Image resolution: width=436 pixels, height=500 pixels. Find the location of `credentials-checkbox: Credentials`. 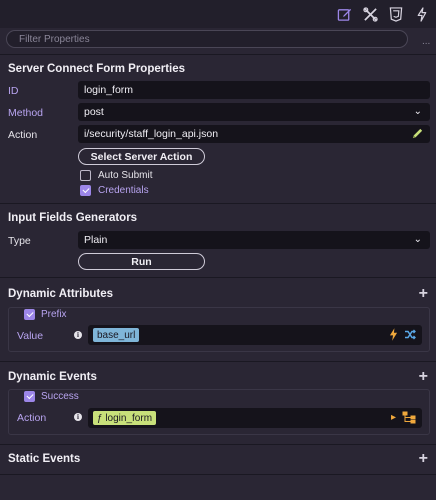

credentials-checkbox: Credentials is located at coordinates (114, 190).